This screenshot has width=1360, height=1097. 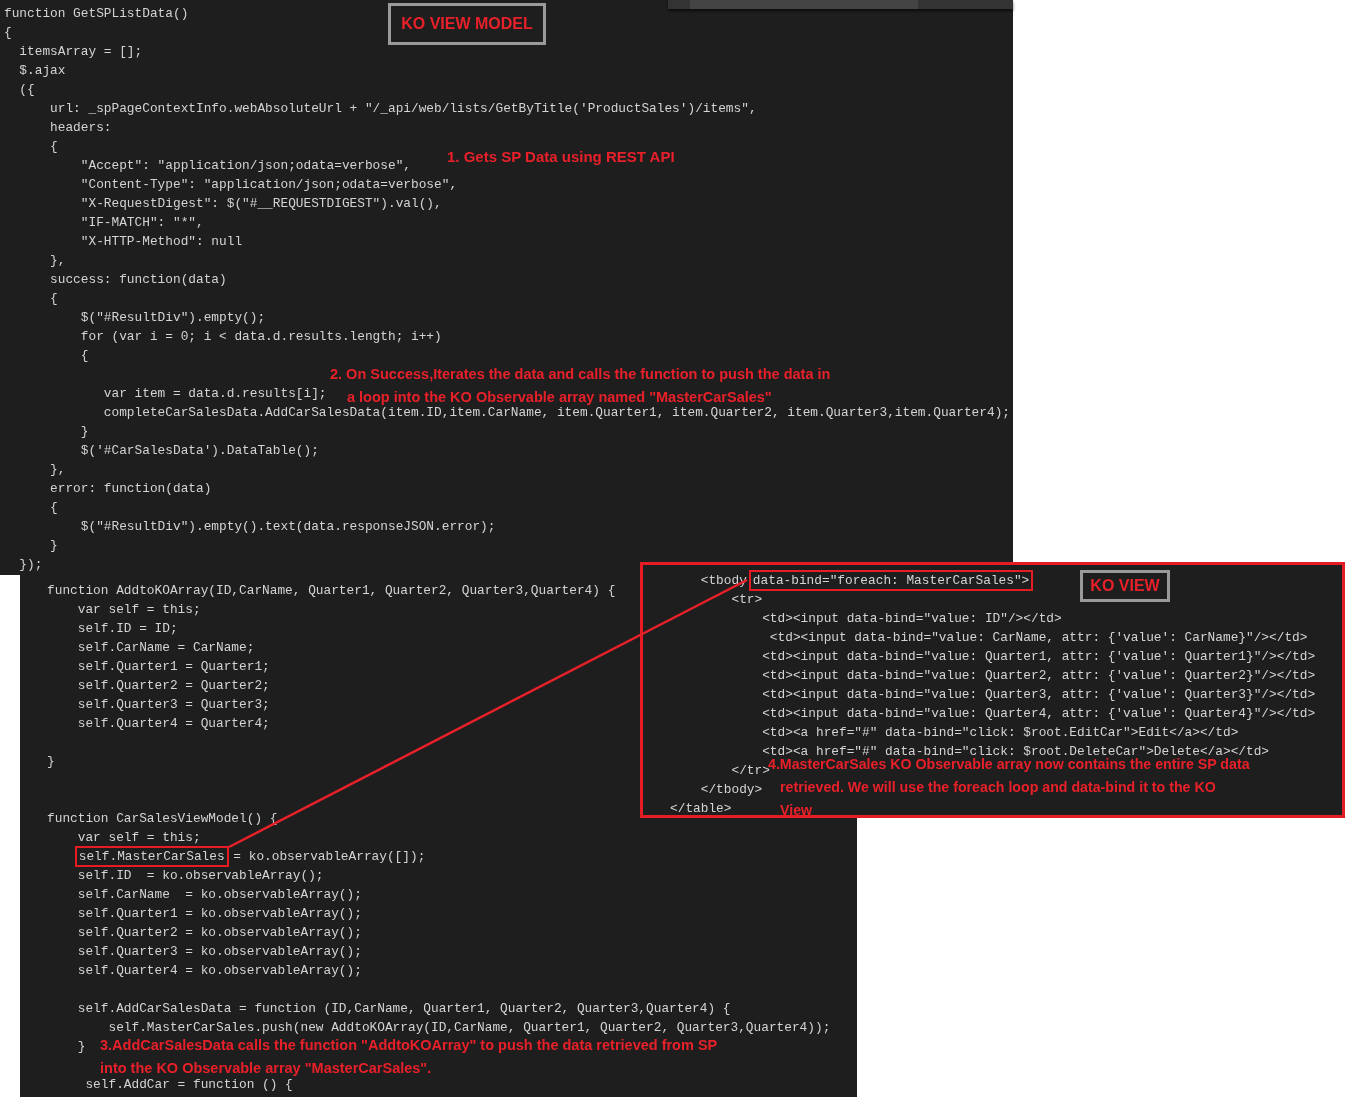 What do you see at coordinates (141, 222) in the screenshot?
I see `code-line: "IF-MATCH": "*",` at bounding box center [141, 222].